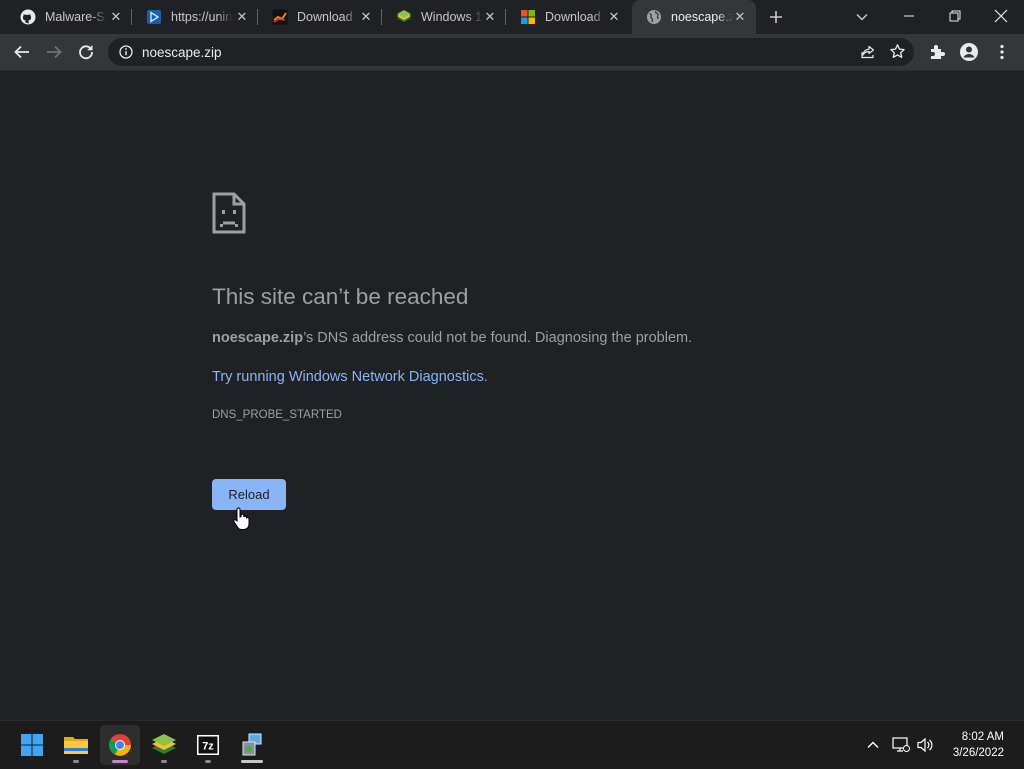  I want to click on error-host: noescape.zip, so click(258, 338).